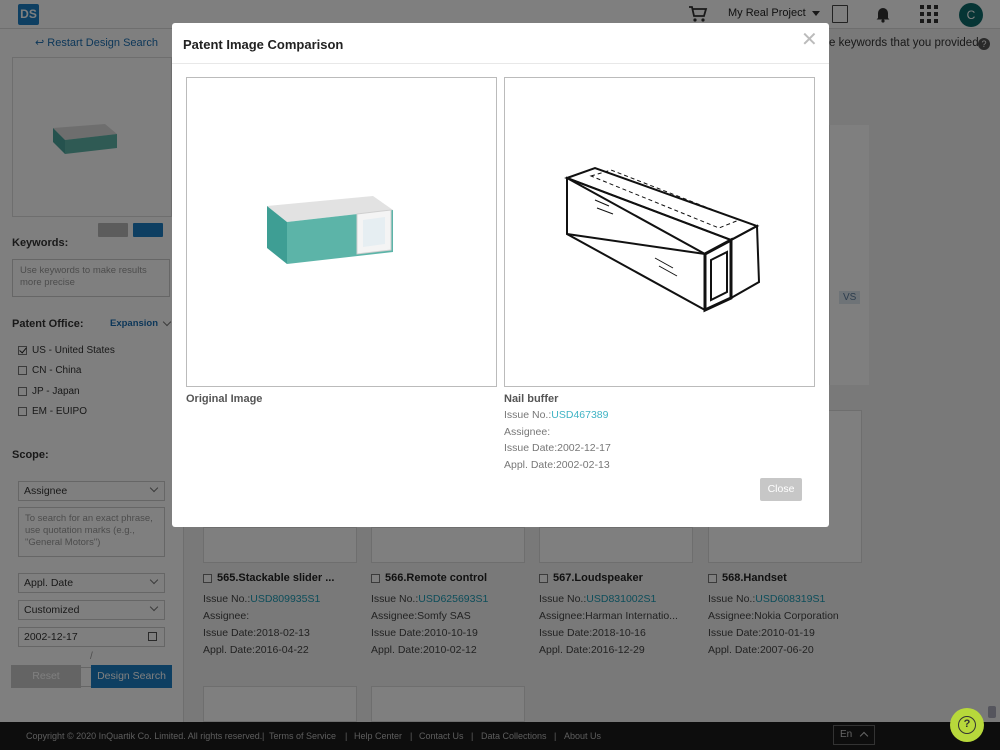 This screenshot has height=750, width=1000. What do you see at coordinates (527, 432) in the screenshot?
I see `patent-assignee: Assignee:` at bounding box center [527, 432].